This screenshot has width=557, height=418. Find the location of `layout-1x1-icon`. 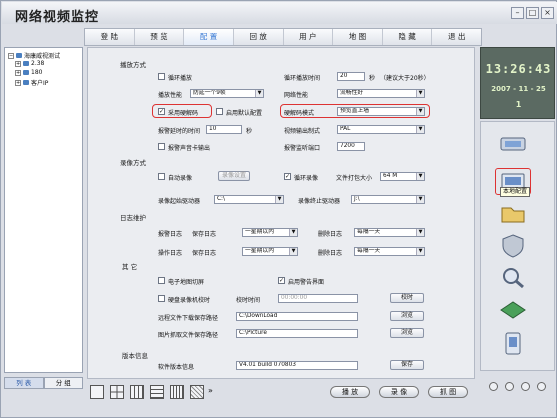

layout-1x1-icon is located at coordinates (97, 392).